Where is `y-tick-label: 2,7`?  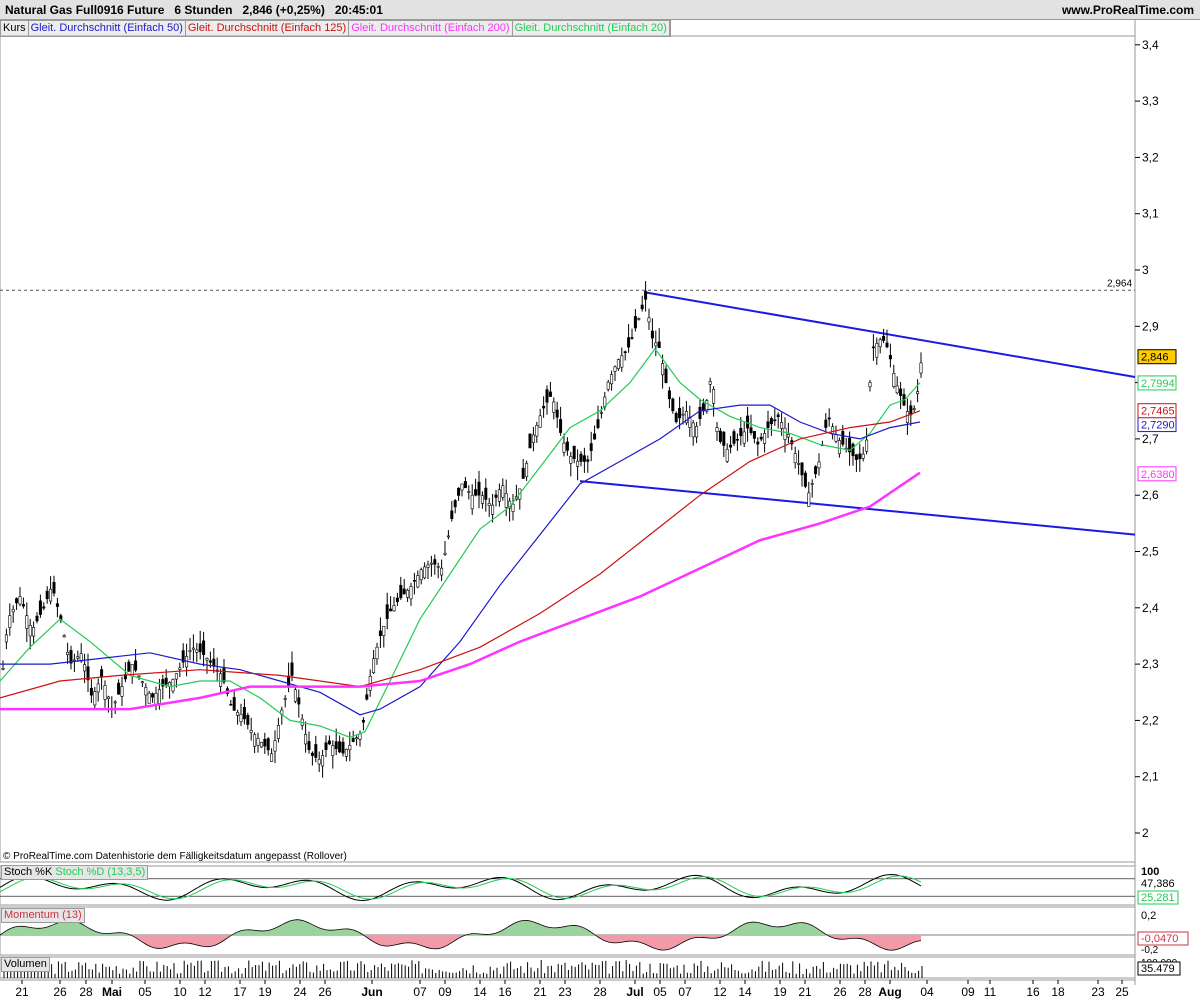 y-tick-label: 2,7 is located at coordinates (1150, 439).